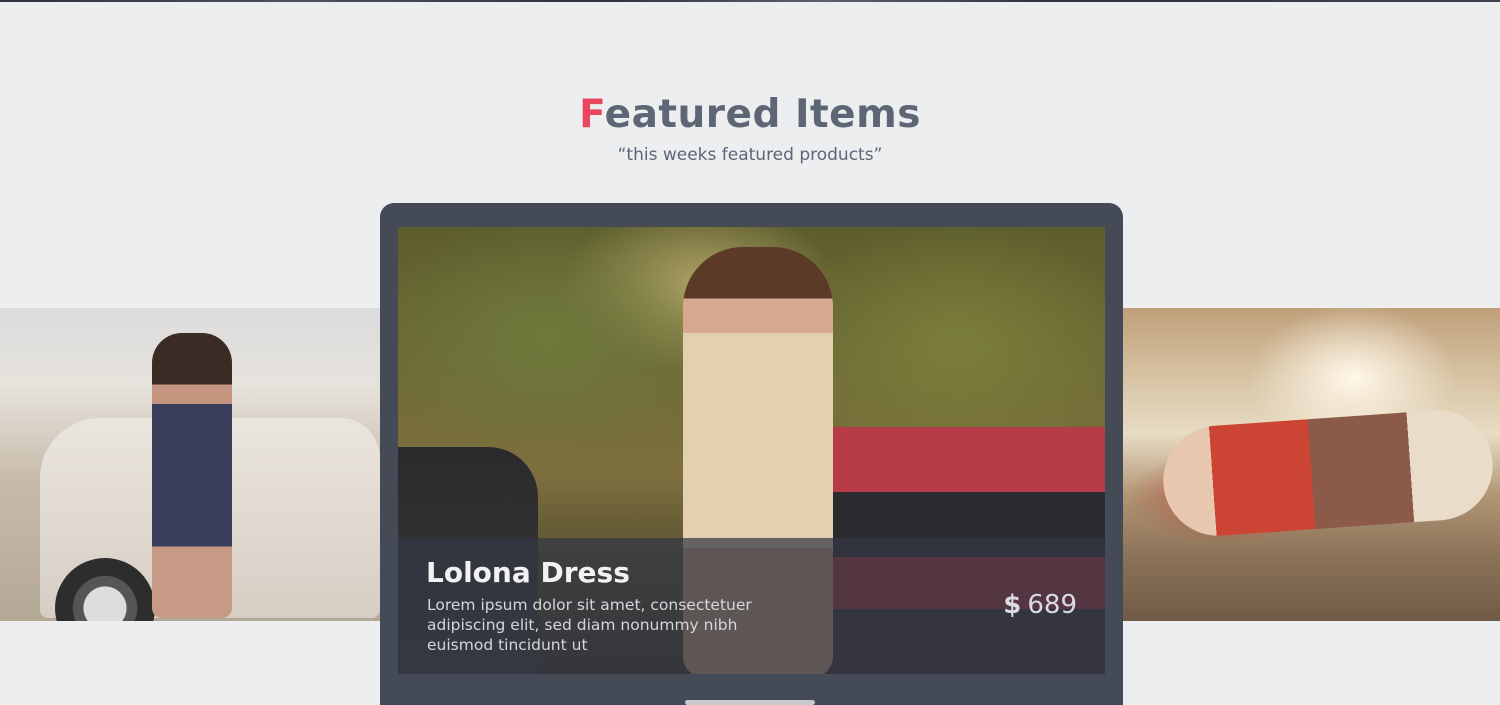 The height and width of the screenshot is (705, 1500). Describe the element at coordinates (1052, 605) in the screenshot. I see `price-value: 689` at that location.